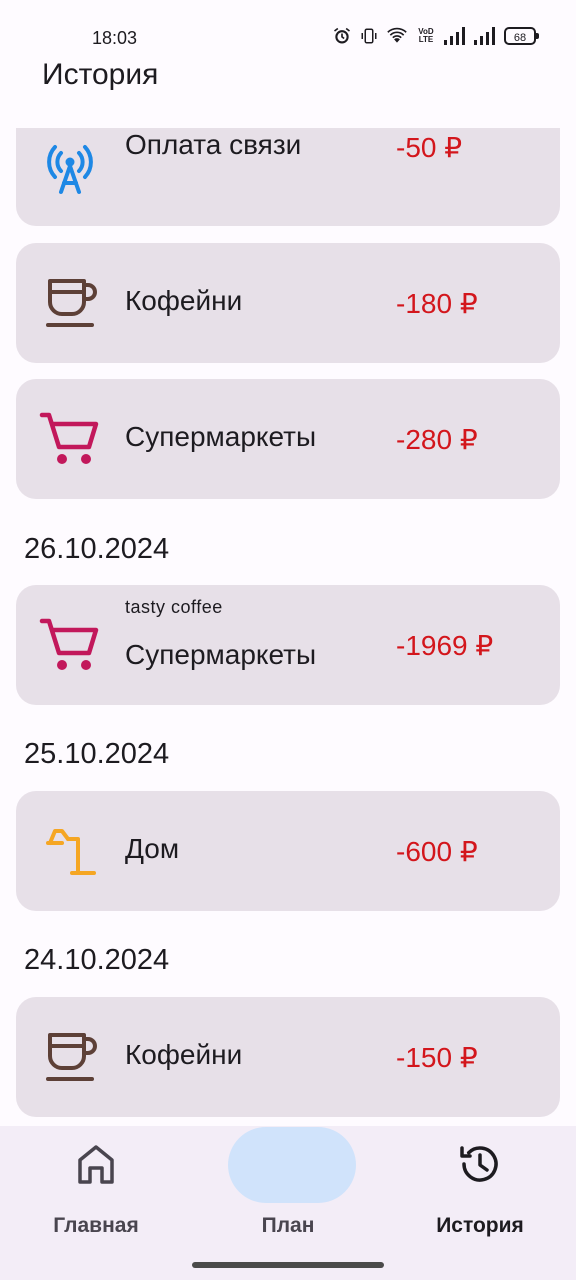  I want to click on transaction-card: Дом -600 ₽, so click(288, 851).